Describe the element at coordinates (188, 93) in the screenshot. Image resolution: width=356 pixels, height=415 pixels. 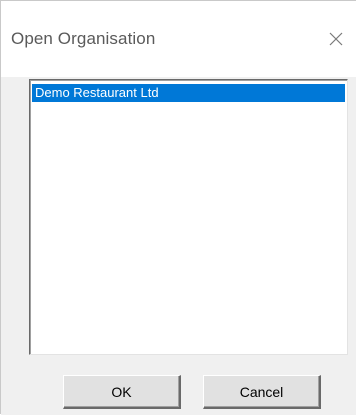
I see `list-item: Demo Restaurant Ltd` at that location.